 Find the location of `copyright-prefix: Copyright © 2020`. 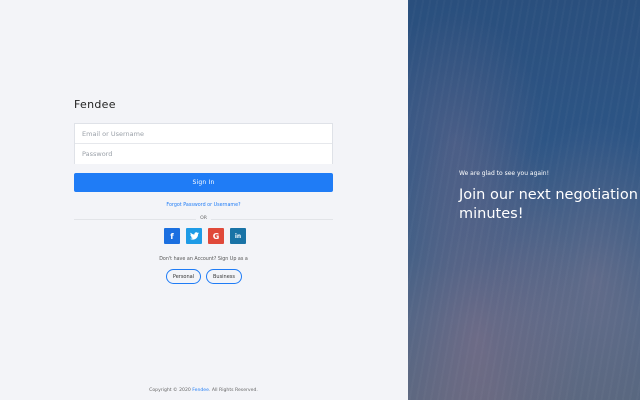

copyright-prefix: Copyright © 2020 is located at coordinates (171, 390).